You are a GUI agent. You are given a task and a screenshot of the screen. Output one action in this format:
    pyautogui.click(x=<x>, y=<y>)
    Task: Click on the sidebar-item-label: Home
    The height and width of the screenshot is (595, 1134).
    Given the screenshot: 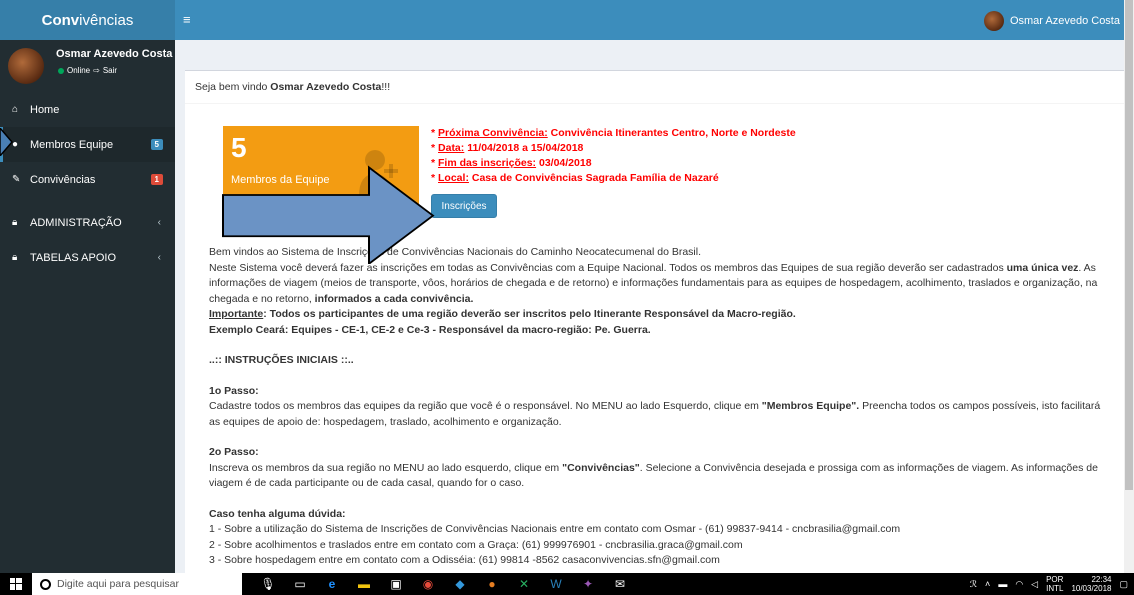 What is the action you would take?
    pyautogui.click(x=45, y=109)
    